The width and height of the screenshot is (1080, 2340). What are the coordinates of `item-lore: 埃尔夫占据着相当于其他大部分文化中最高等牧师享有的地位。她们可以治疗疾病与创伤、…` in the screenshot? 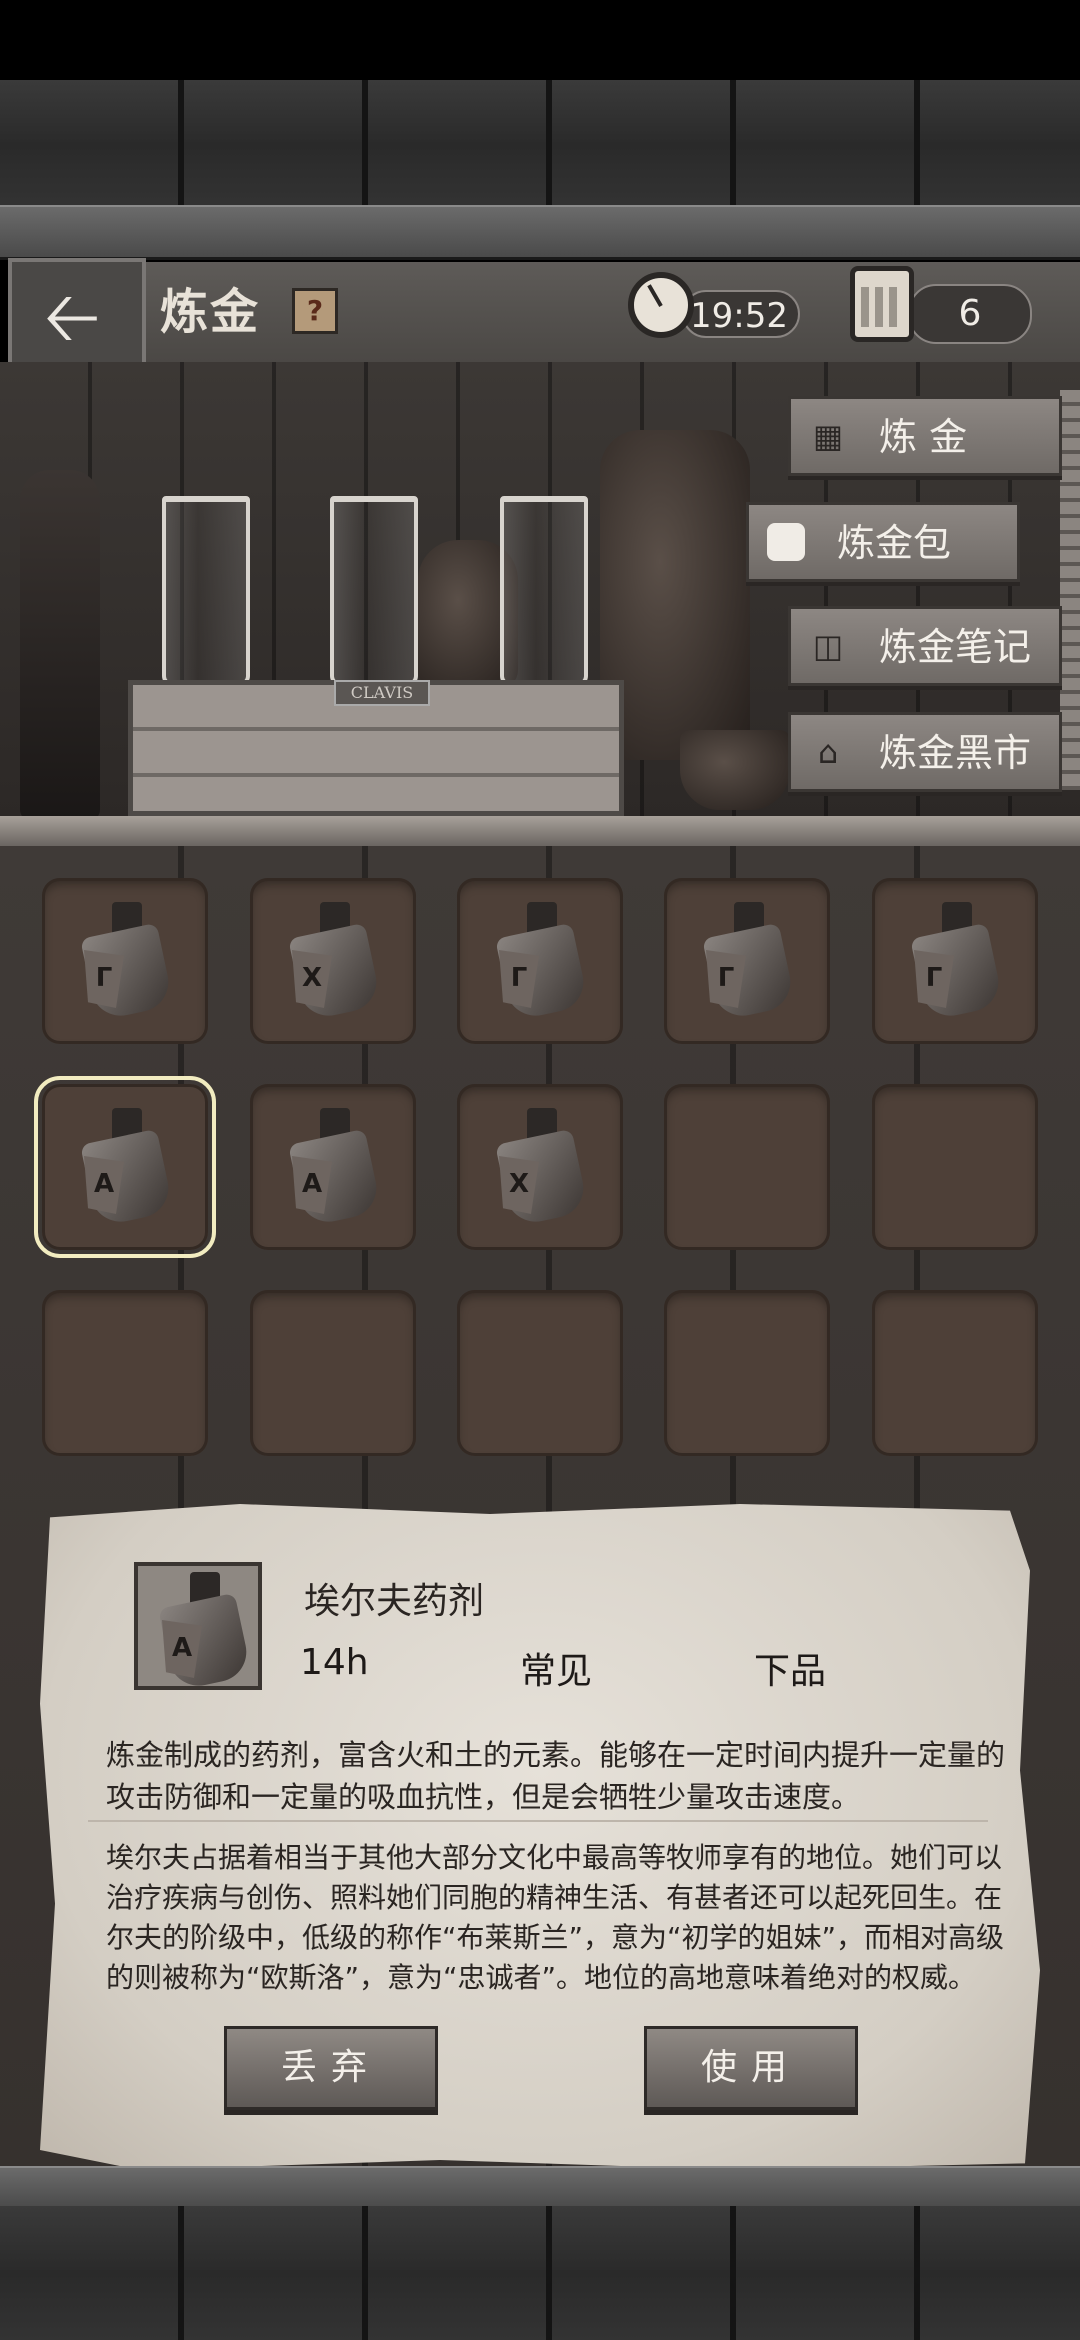 It's located at (555, 1917).